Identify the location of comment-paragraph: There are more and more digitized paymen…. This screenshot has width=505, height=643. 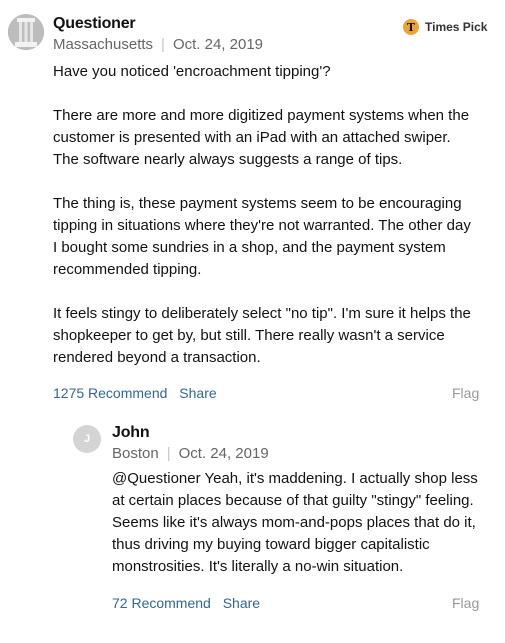
(261, 137).